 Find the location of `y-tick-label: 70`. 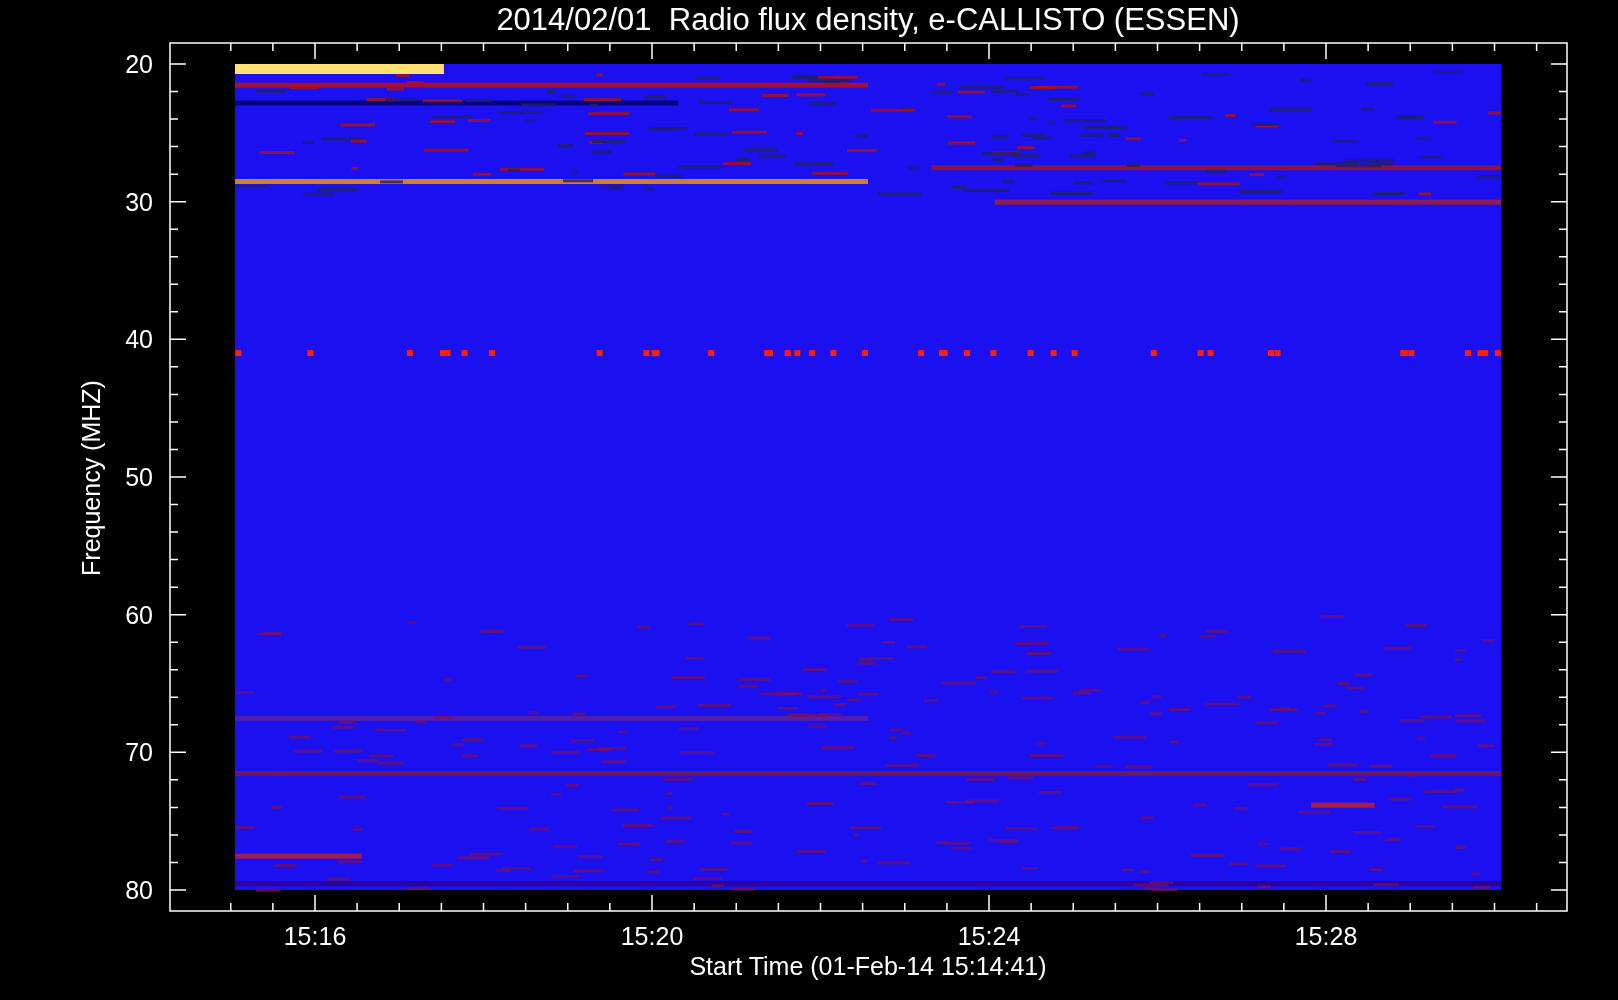

y-tick-label: 70 is located at coordinates (139, 752).